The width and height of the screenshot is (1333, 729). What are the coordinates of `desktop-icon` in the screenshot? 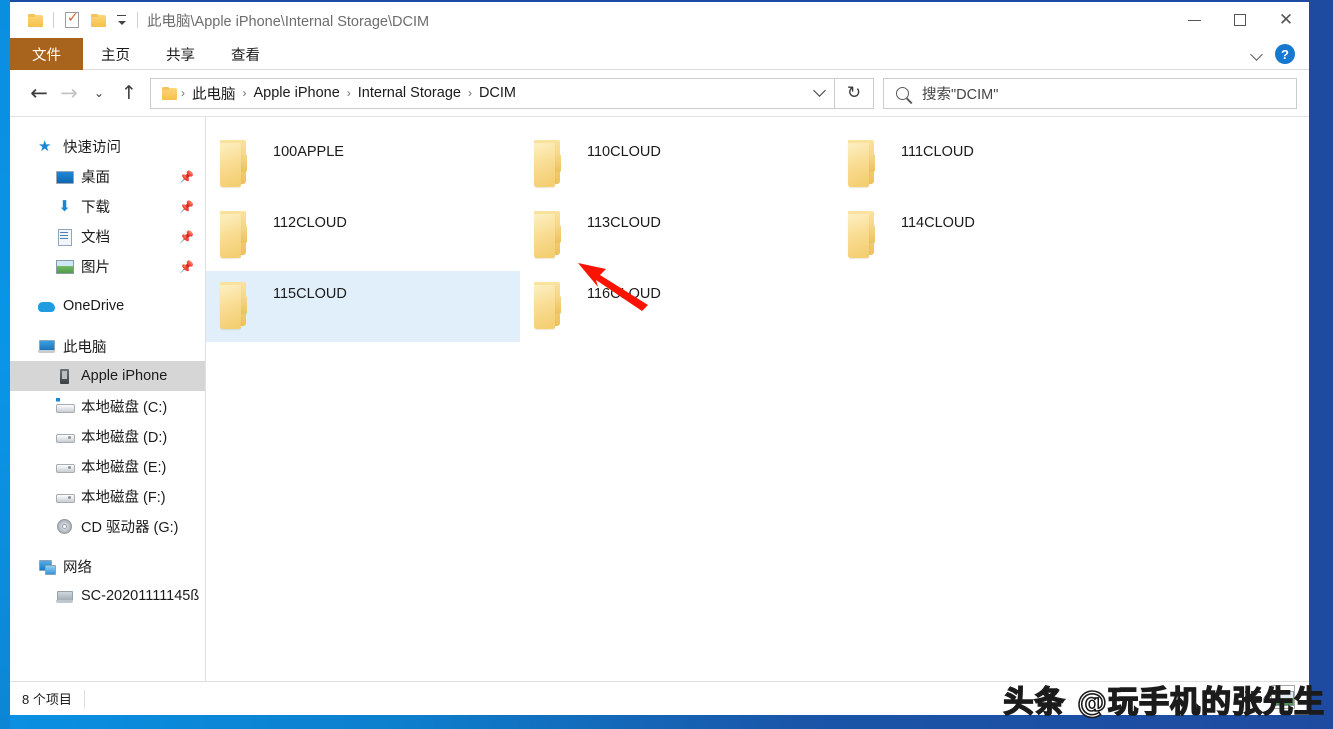 It's located at (65, 176).